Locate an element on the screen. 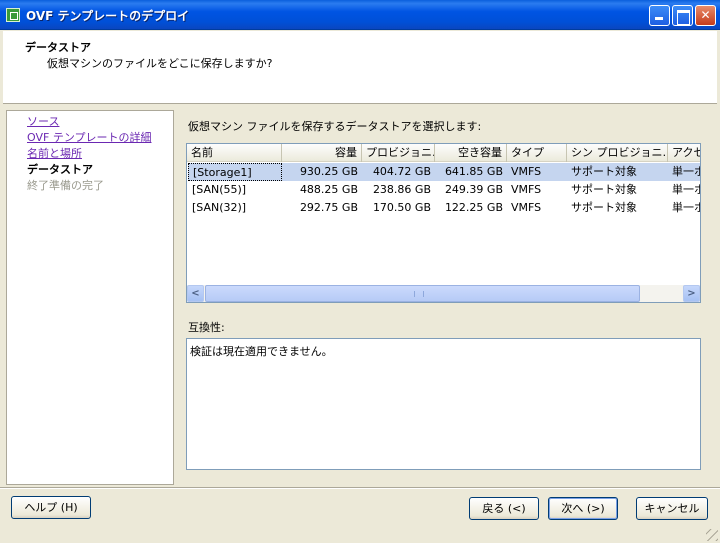 This screenshot has width=720, height=543. compatibility-message: 検証は現在適用できません。 is located at coordinates (261, 351).